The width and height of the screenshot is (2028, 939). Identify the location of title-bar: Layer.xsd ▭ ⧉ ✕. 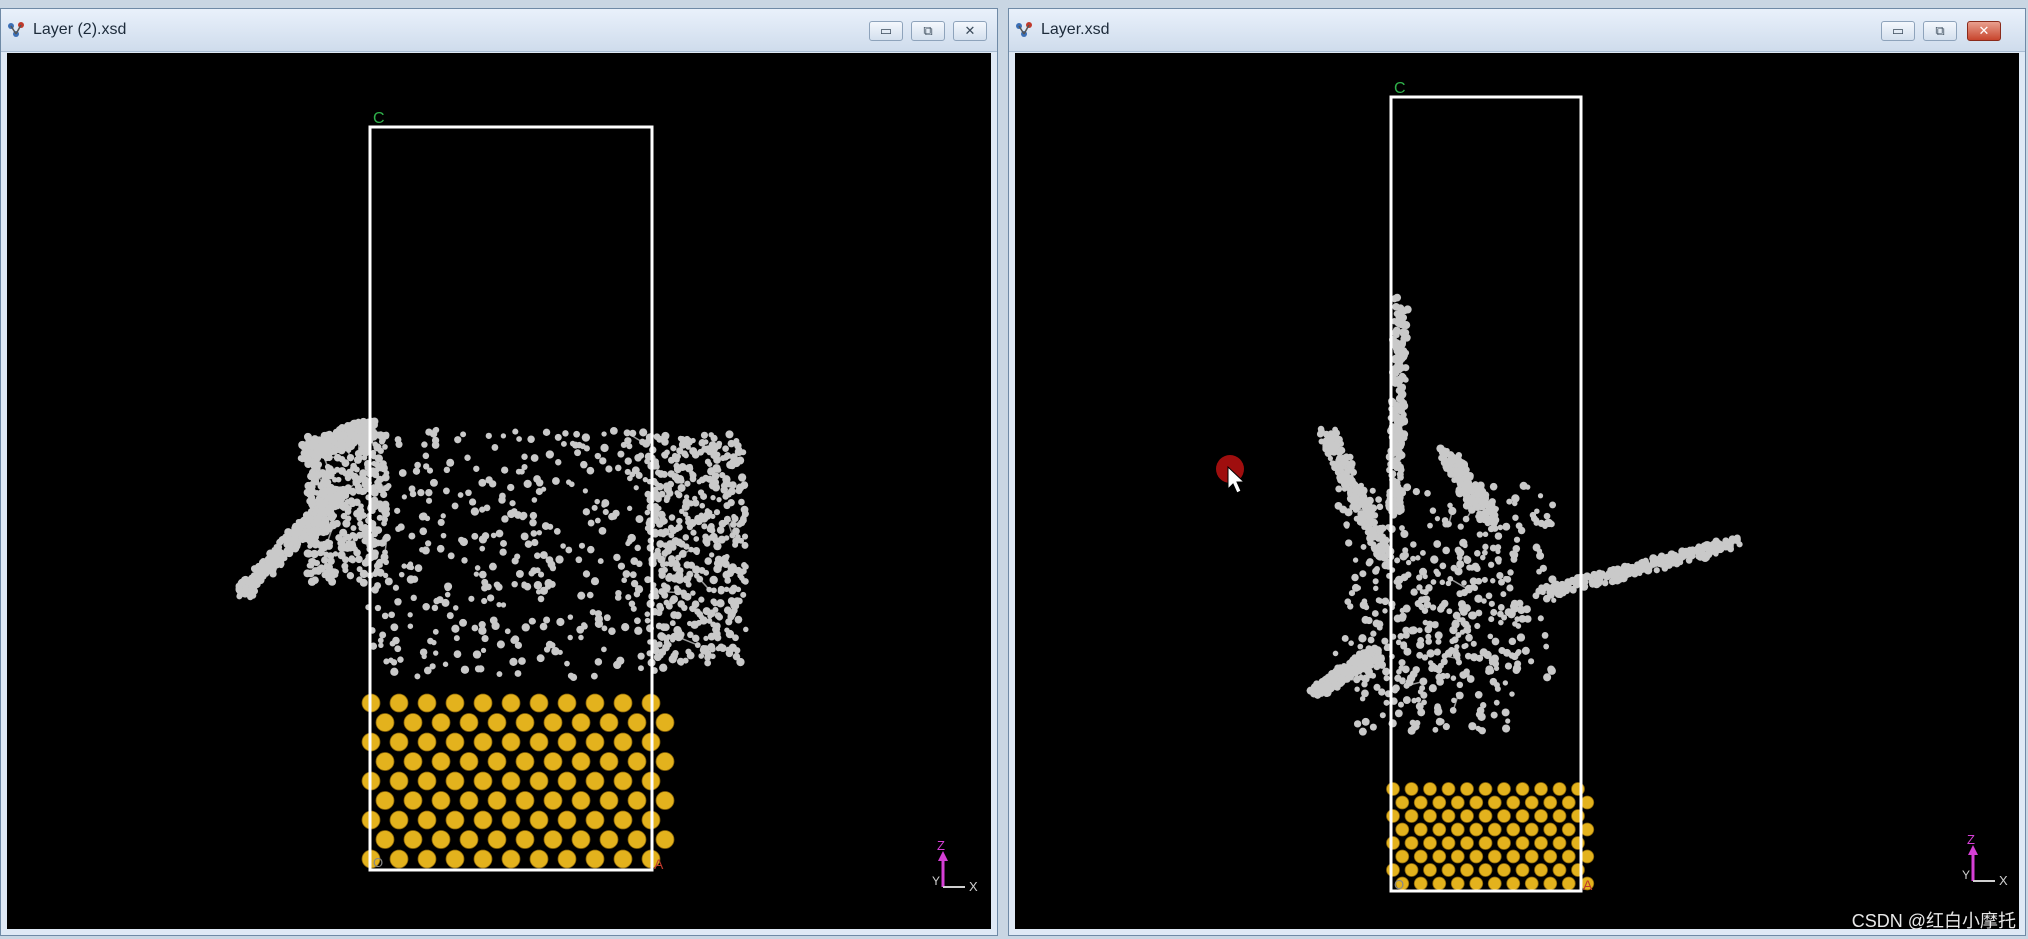
(1517, 30).